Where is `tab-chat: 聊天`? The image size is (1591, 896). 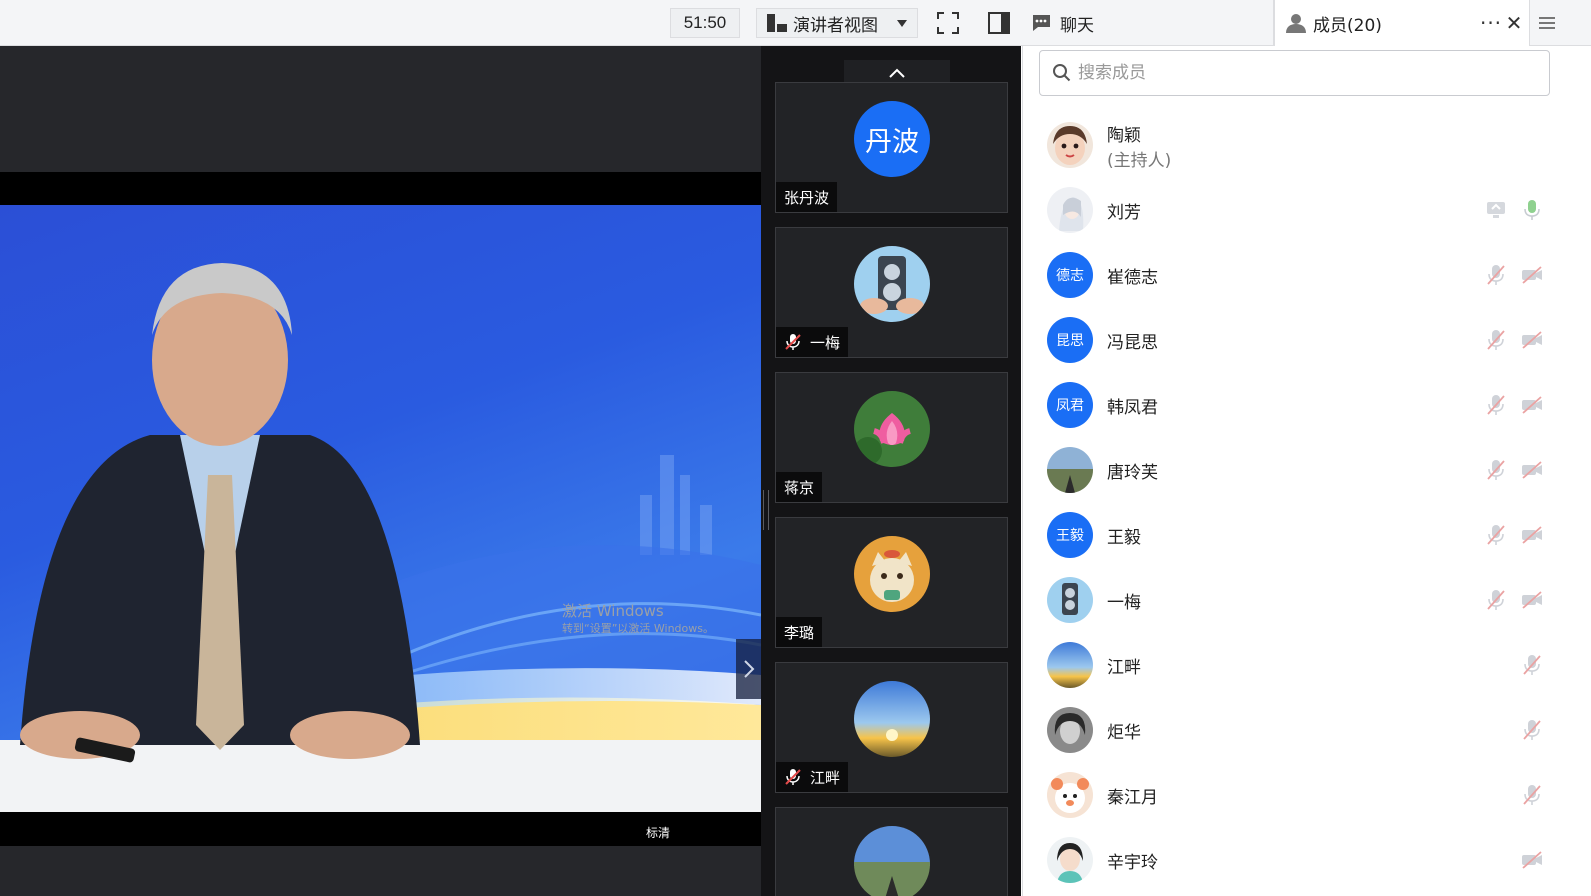
tab-chat: 聊天 is located at coordinates (1148, 23).